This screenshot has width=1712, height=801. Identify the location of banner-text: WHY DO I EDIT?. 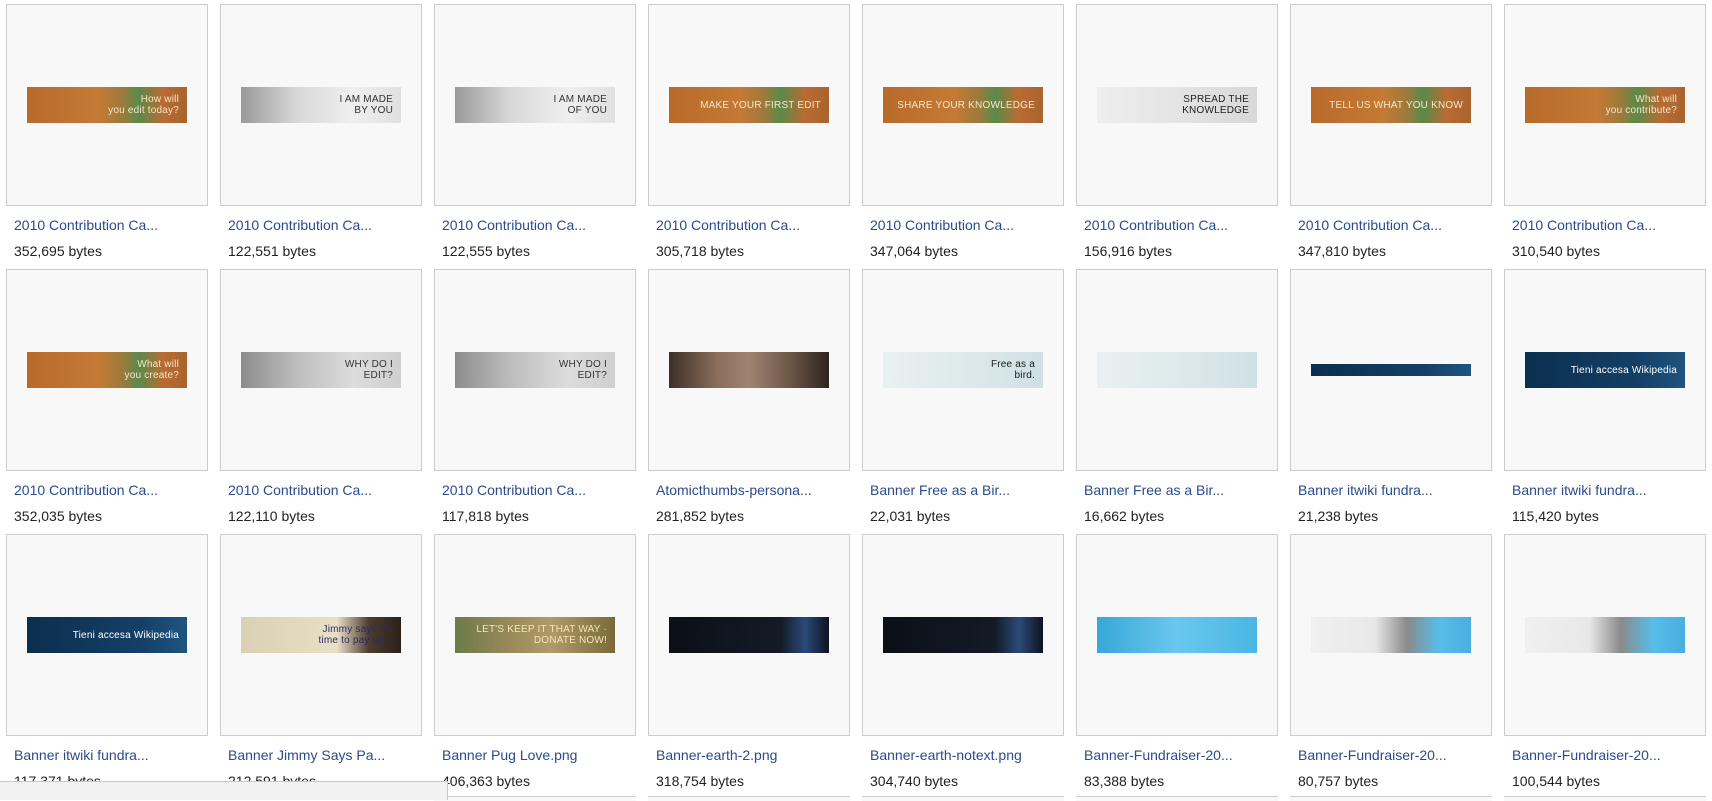
(582, 370).